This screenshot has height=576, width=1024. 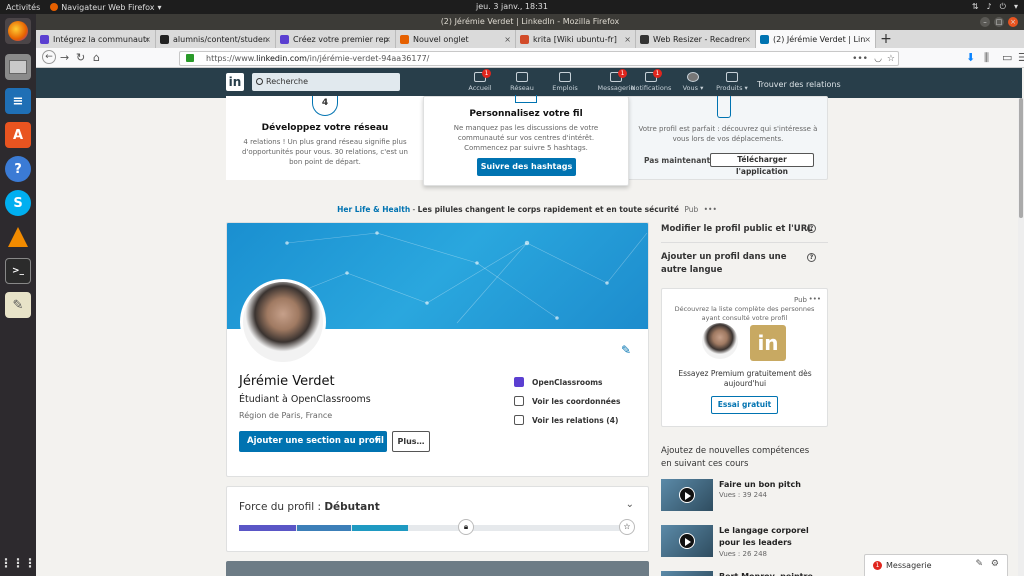 I want to click on dock-vlc, so click(x=18, y=237).